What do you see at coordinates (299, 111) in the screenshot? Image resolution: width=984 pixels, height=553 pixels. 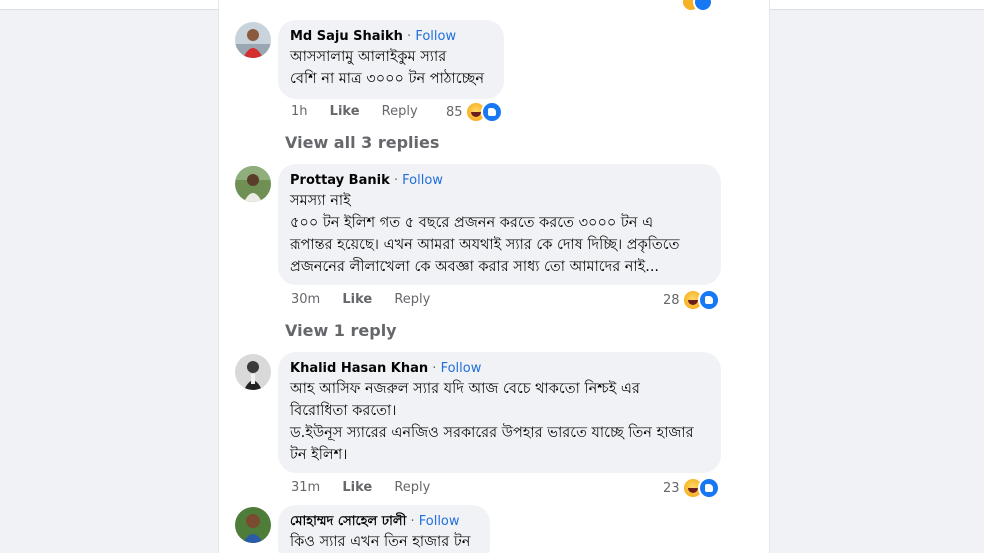 I see `comment-time: 1h` at bounding box center [299, 111].